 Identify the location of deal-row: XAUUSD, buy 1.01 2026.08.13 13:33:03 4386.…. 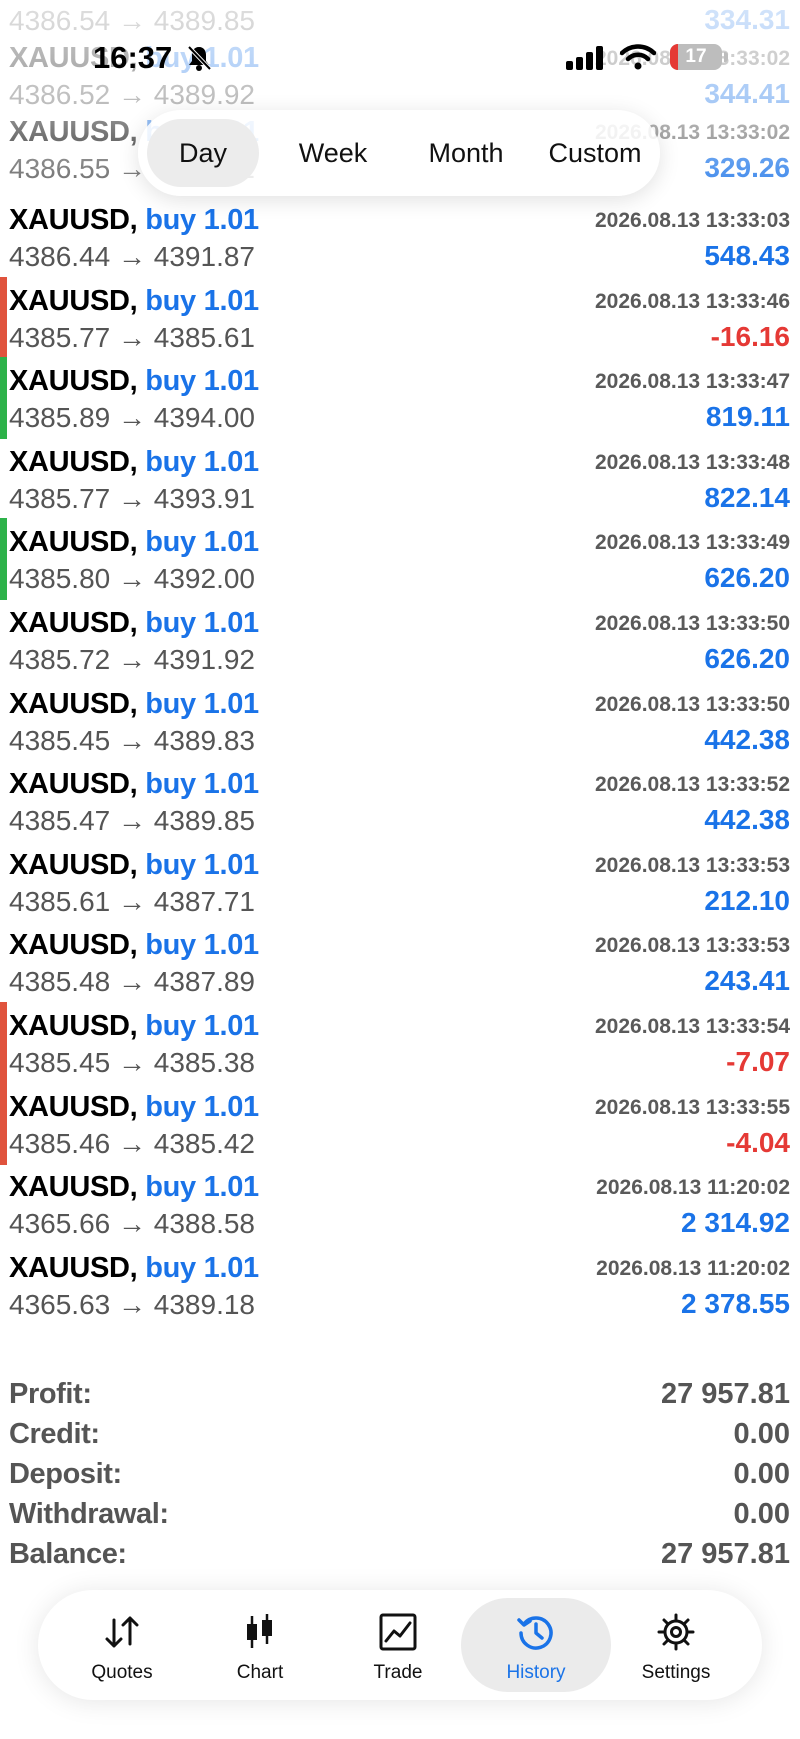
(400, 237).